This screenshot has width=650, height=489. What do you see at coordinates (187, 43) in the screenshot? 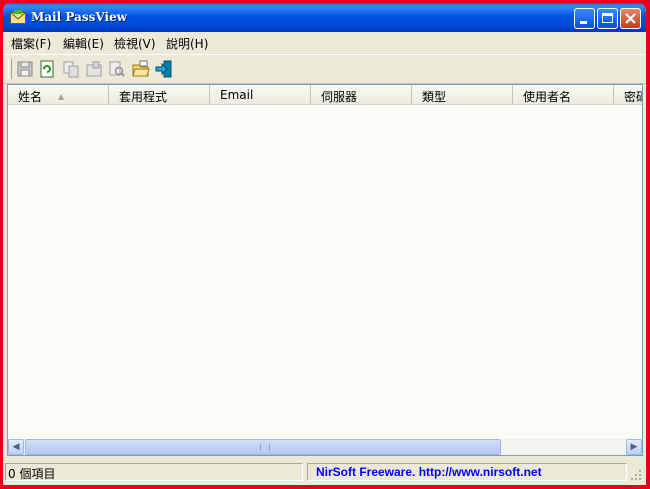
I see `menu-help: 說明(H)` at bounding box center [187, 43].